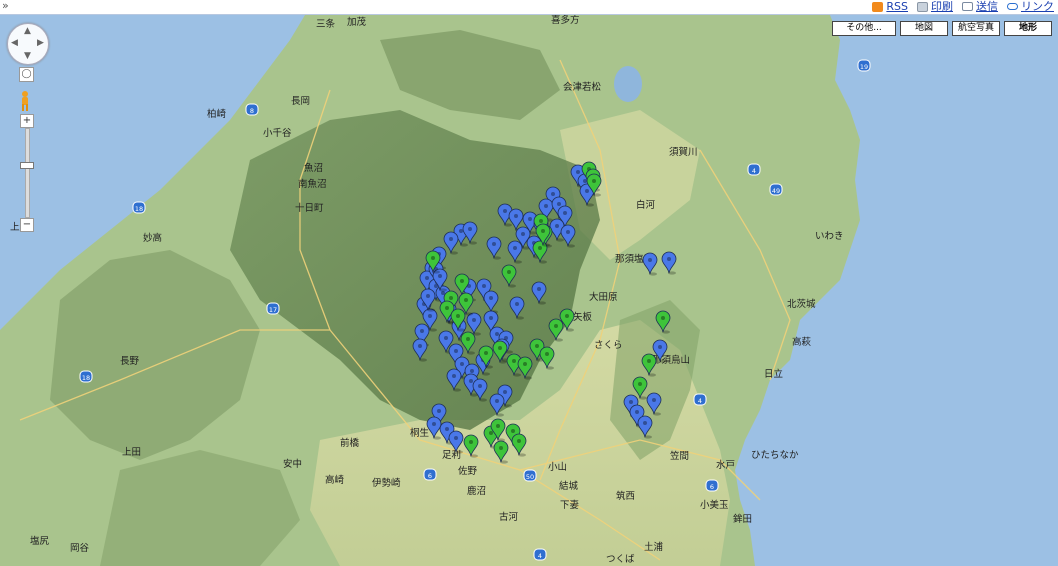 The height and width of the screenshot is (566, 1058). What do you see at coordinates (890, 6) in the screenshot?
I see `rss-link: RSS` at bounding box center [890, 6].